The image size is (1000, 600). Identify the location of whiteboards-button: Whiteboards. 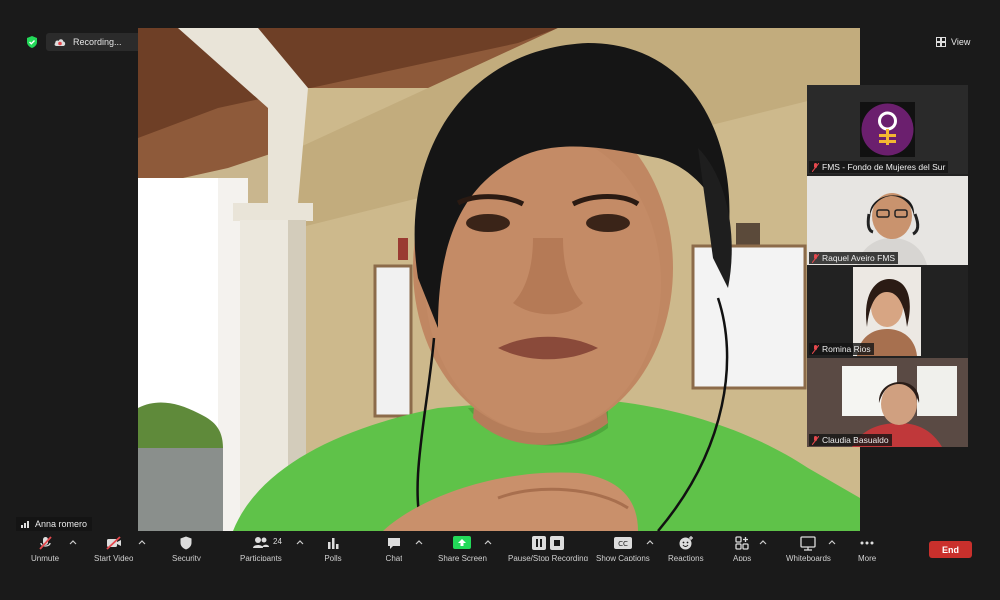
(808, 548).